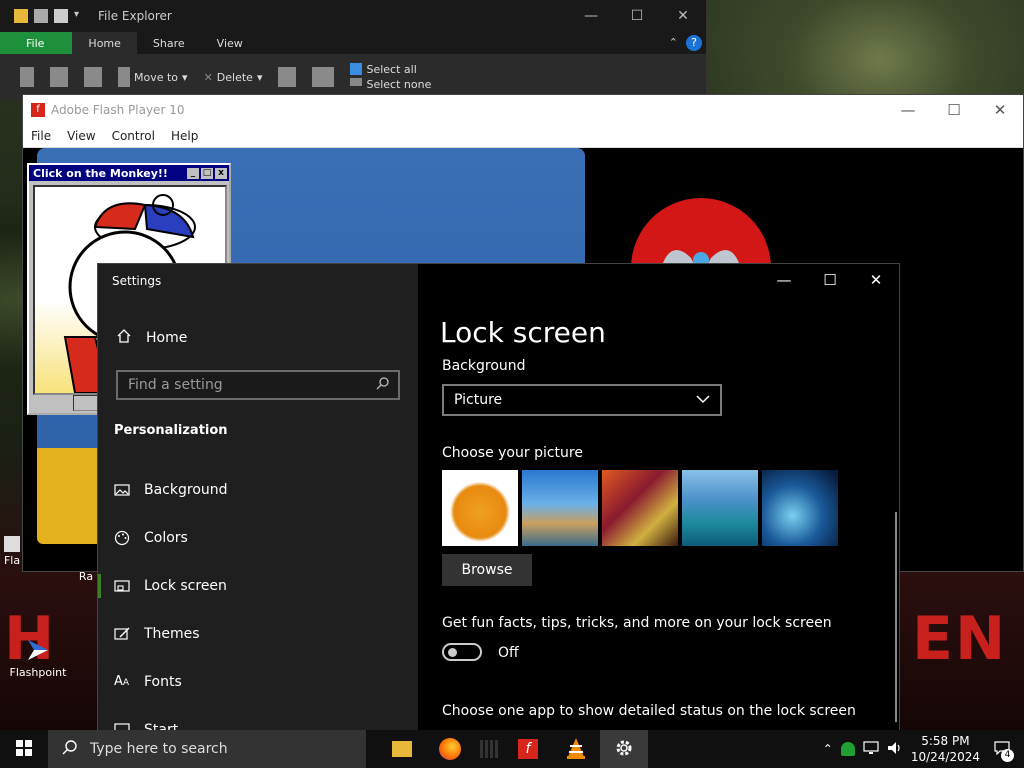  What do you see at coordinates (450, 749) in the screenshot?
I see `taskbar-firefox` at bounding box center [450, 749].